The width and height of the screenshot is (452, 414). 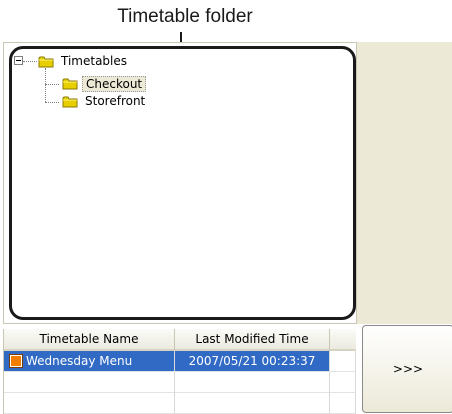 I want to click on tree-node-timetables: Timetables, so click(x=84, y=61).